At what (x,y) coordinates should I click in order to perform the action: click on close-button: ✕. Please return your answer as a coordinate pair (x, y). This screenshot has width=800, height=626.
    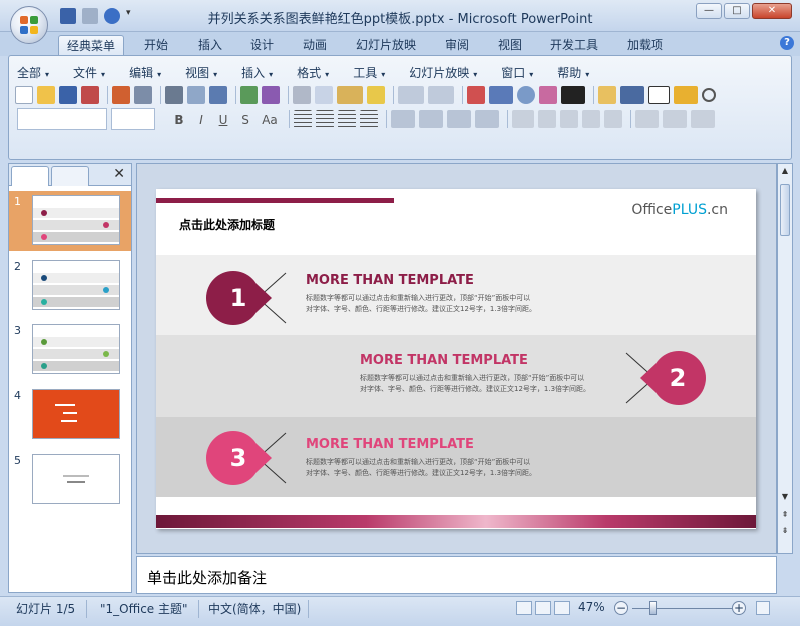
    Looking at the image, I should click on (772, 11).